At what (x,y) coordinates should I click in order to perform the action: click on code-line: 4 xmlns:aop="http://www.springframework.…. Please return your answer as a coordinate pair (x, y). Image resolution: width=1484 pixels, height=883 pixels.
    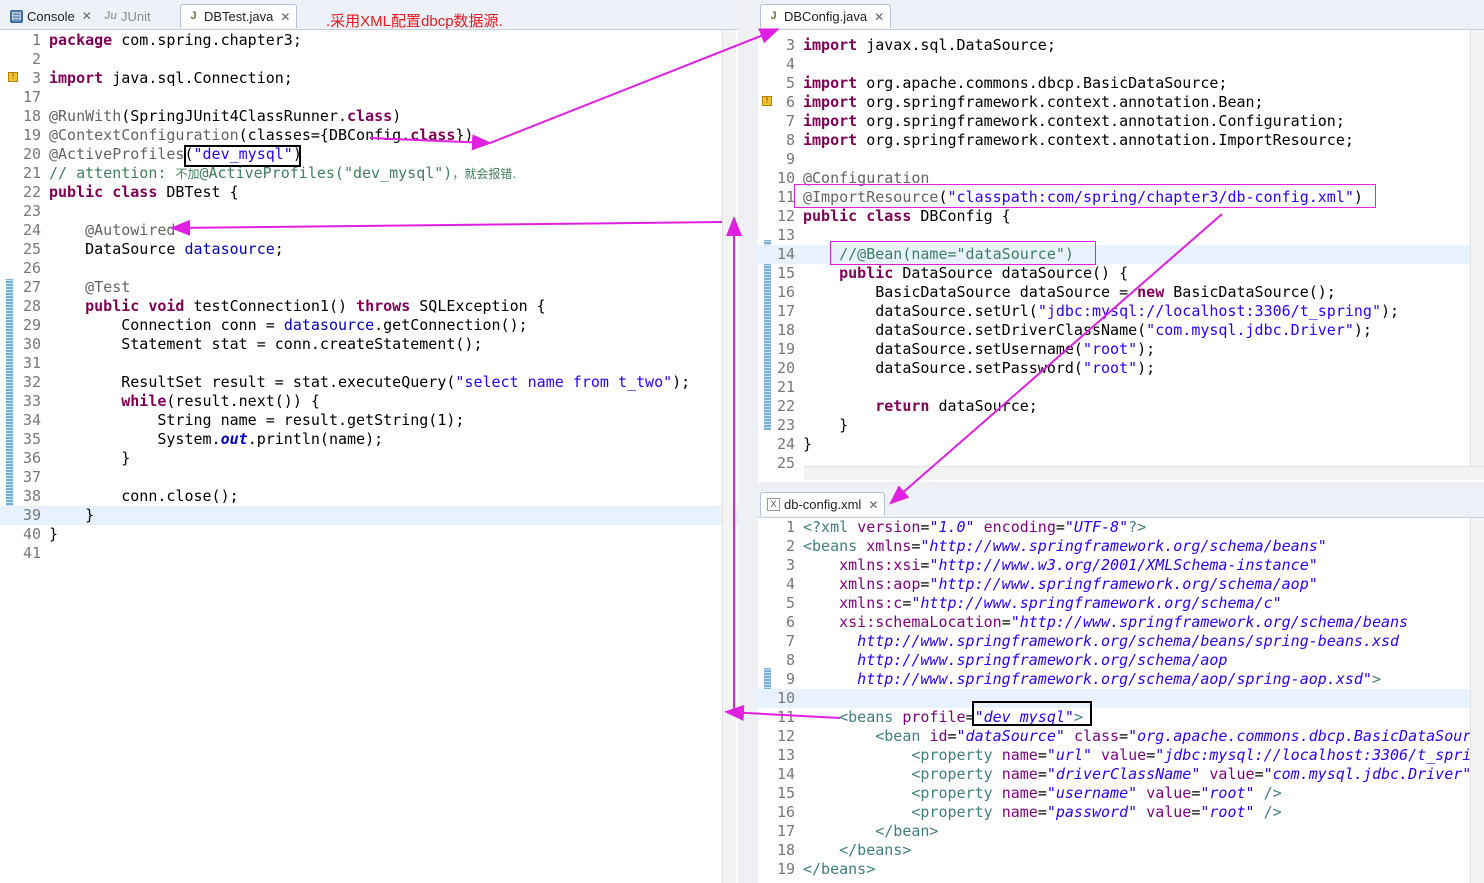
    Looking at the image, I should click on (1121, 584).